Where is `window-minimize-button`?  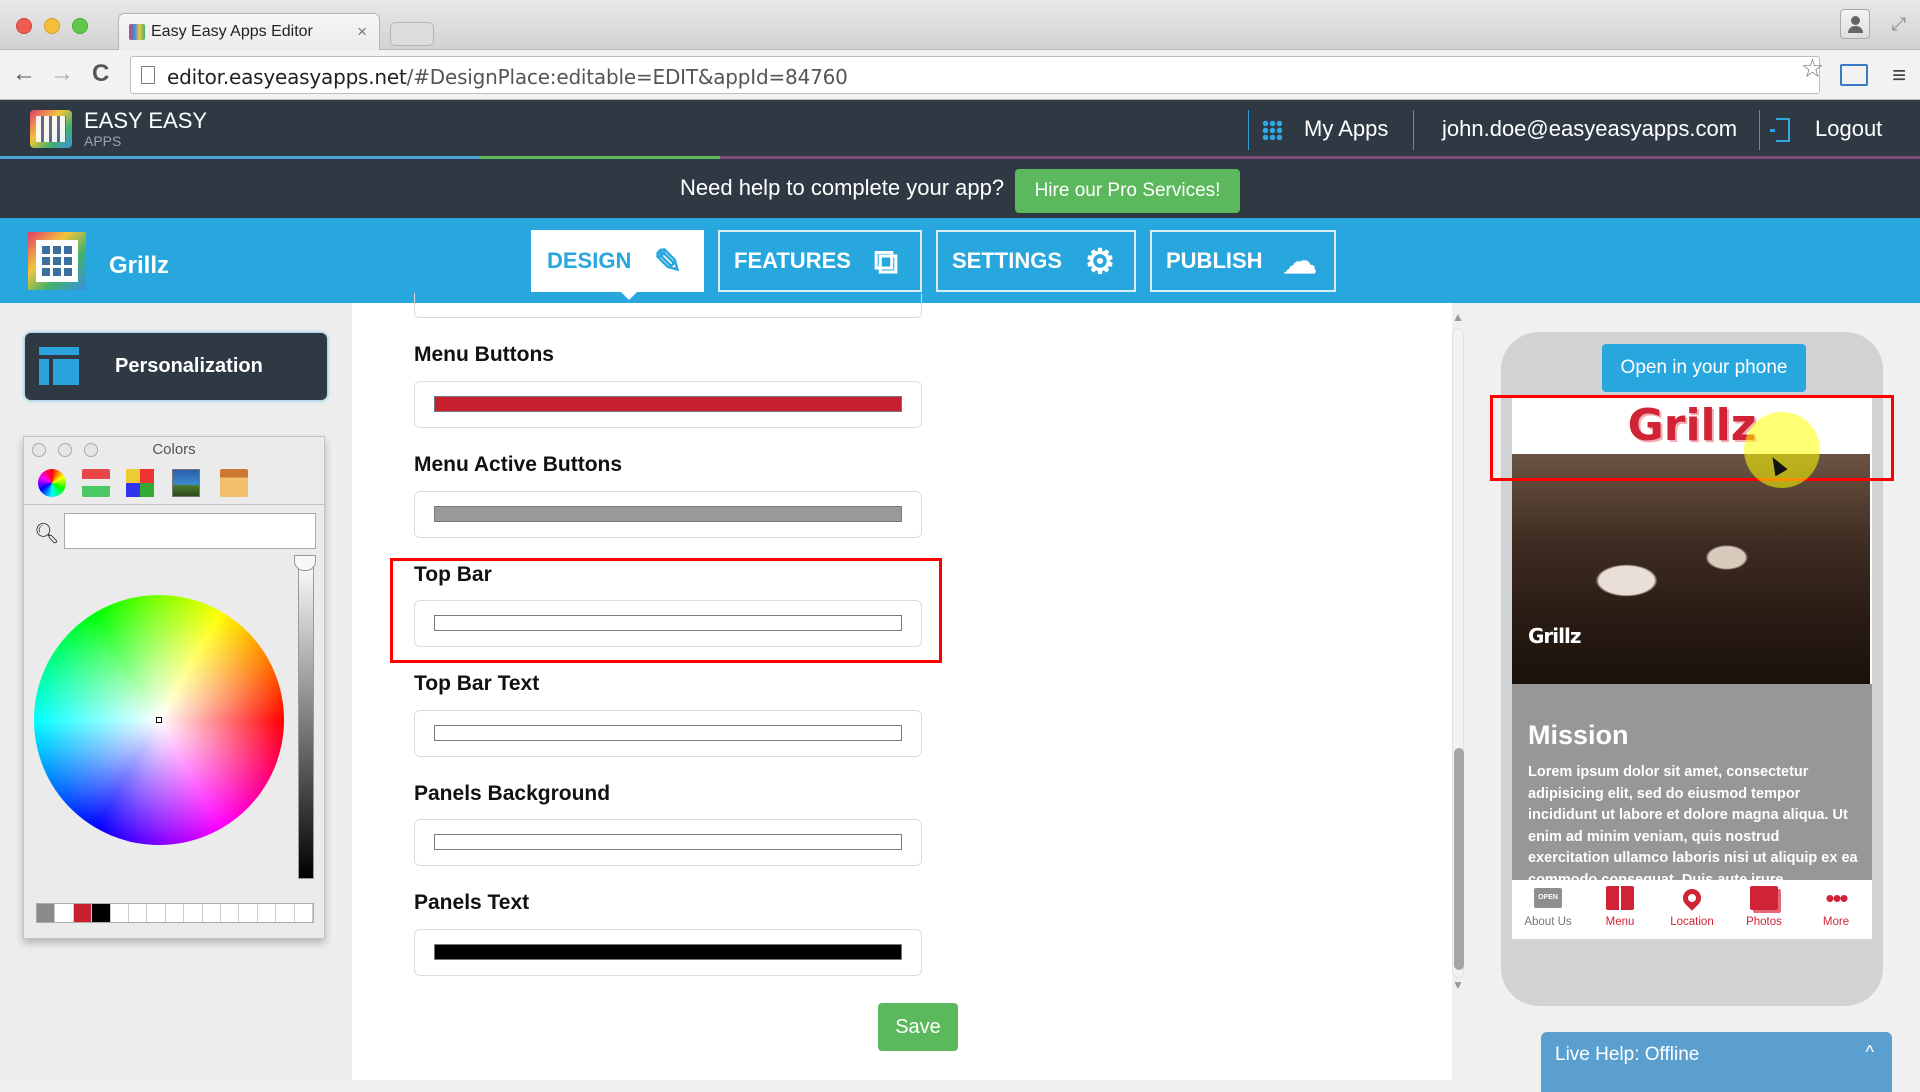 window-minimize-button is located at coordinates (52, 26).